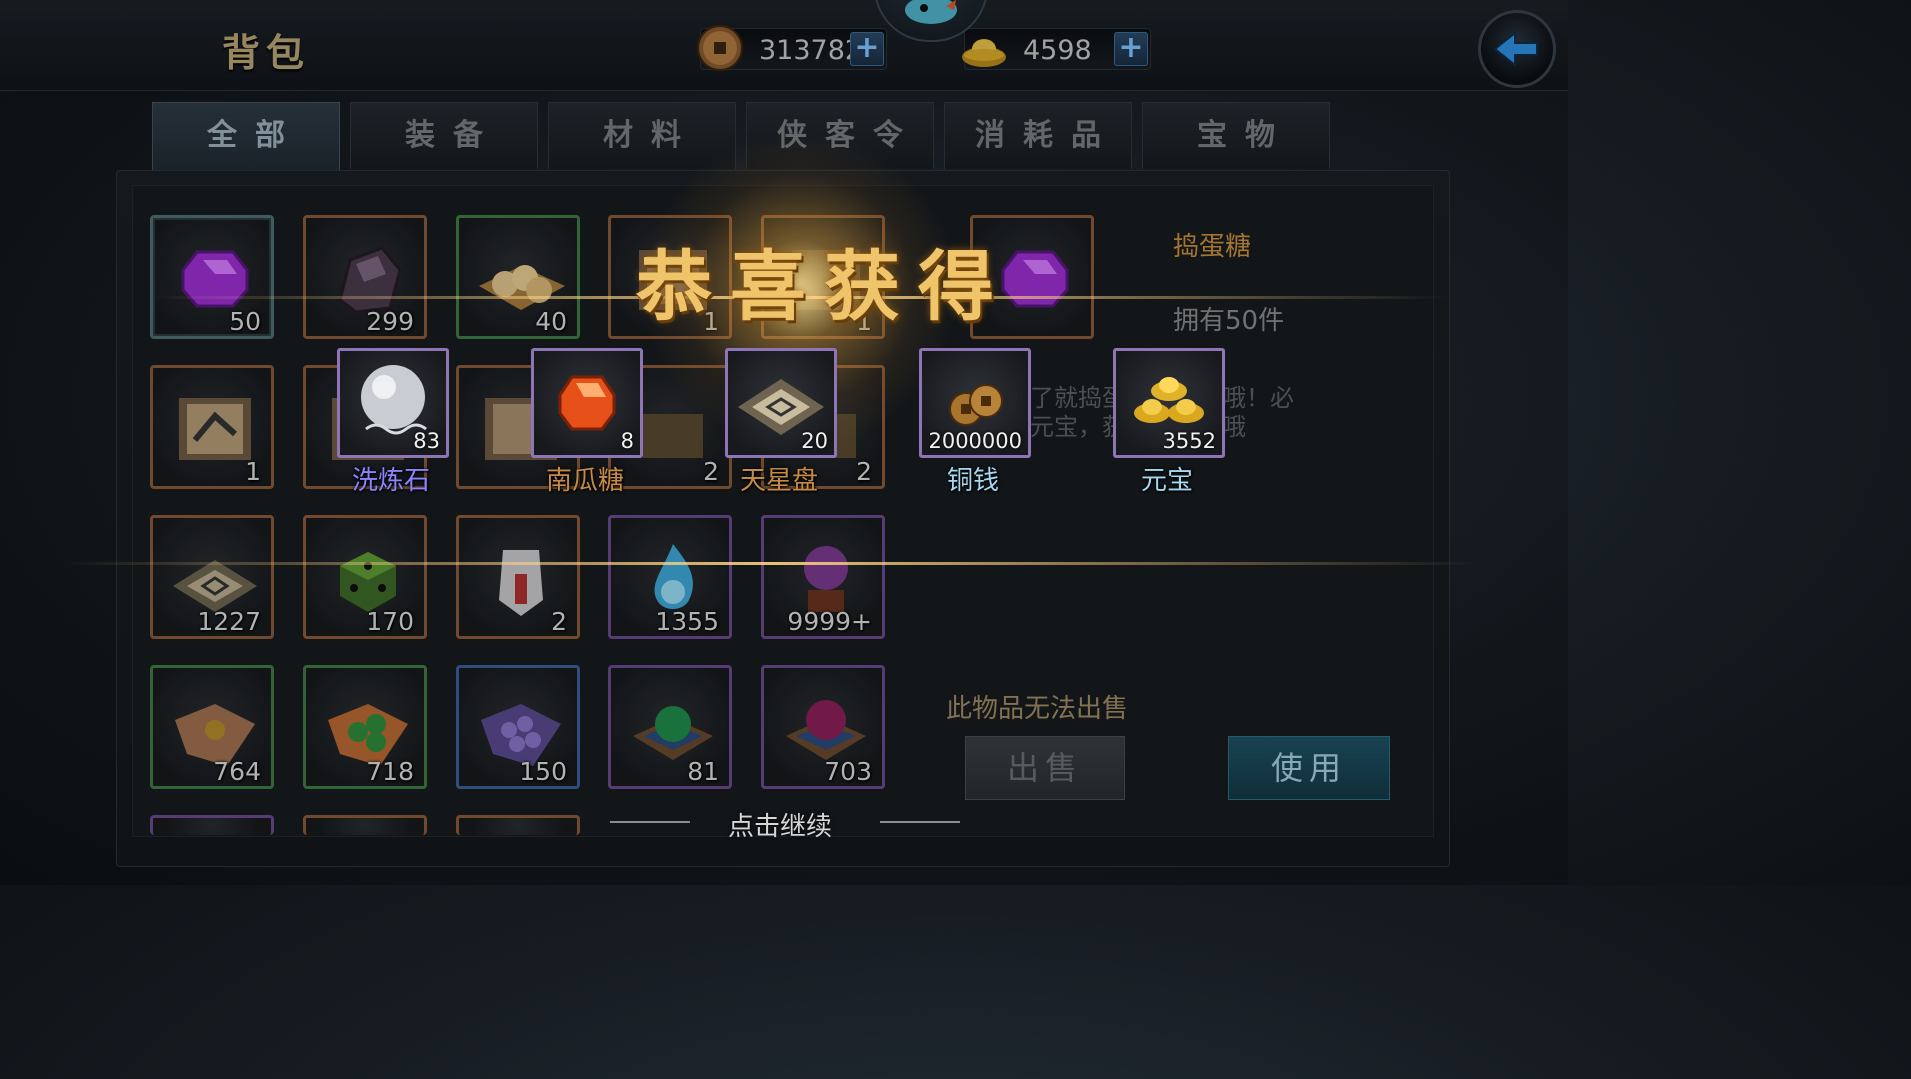 This screenshot has width=1911, height=1079. Describe the element at coordinates (975, 441) in the screenshot. I see `reward-count: 2000000` at that location.